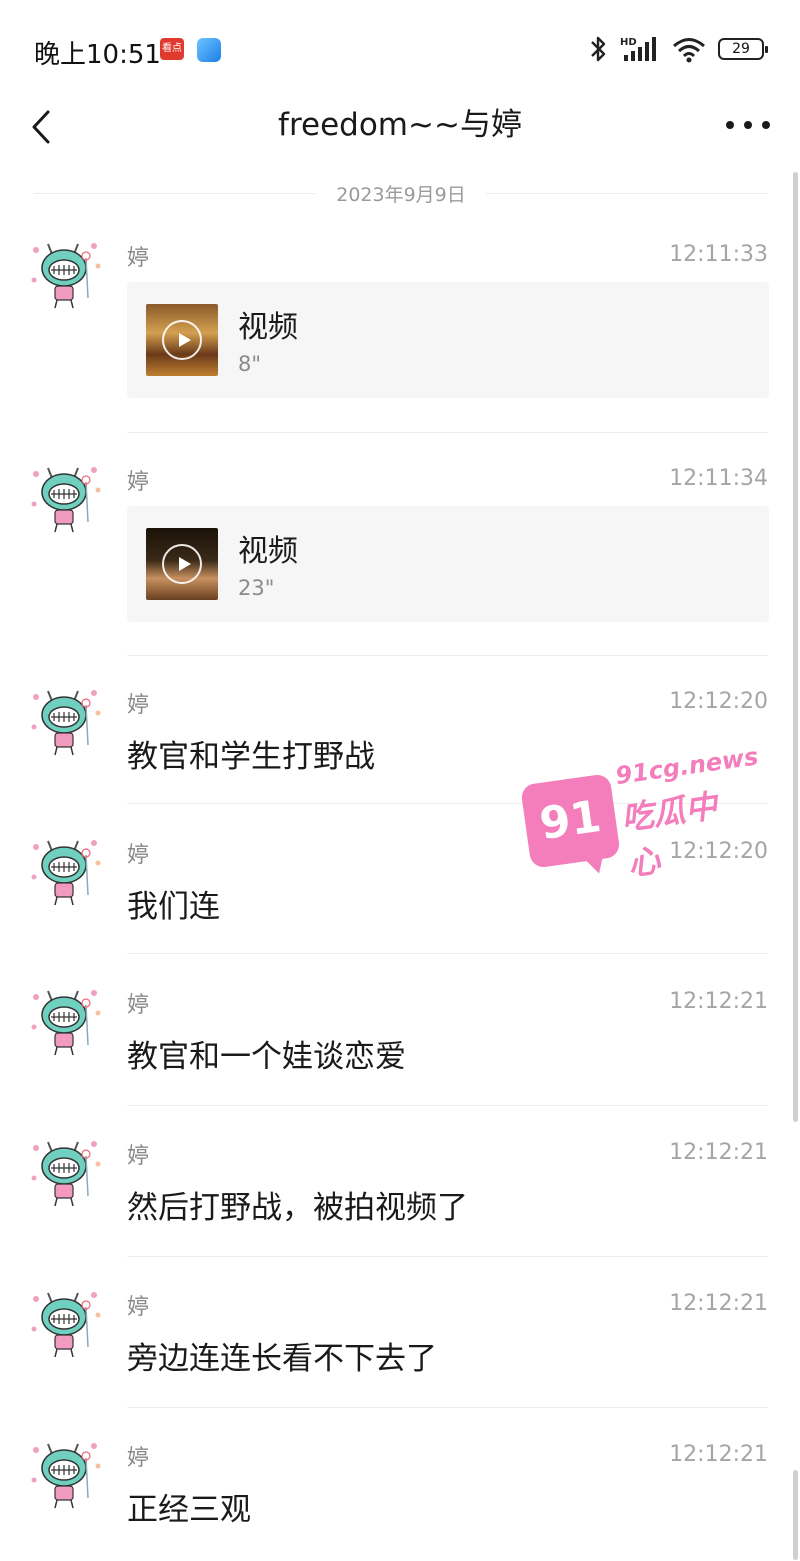 Image resolution: width=800 pixels, height=1561 pixels. Describe the element at coordinates (743, 49) in the screenshot. I see `battery-indicator: 29` at that location.